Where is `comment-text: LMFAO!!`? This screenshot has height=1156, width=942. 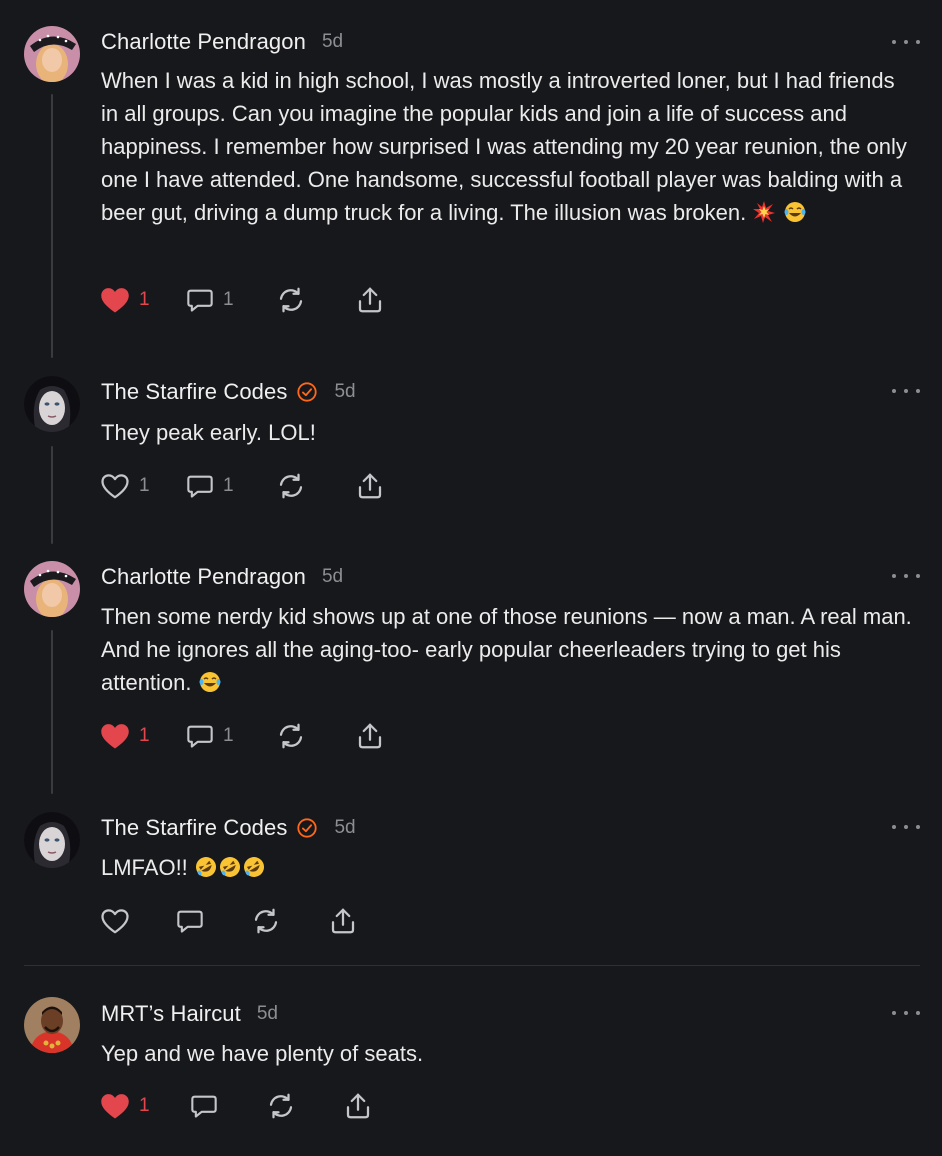
comment-text: LMFAO!! is located at coordinates (144, 867).